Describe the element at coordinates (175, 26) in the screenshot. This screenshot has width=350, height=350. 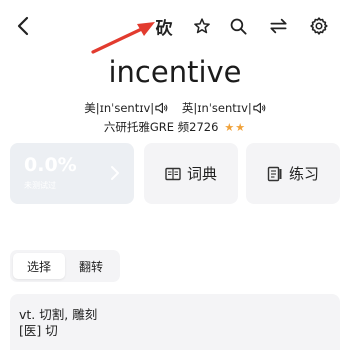
I see `top-toolbar: 砍` at that location.